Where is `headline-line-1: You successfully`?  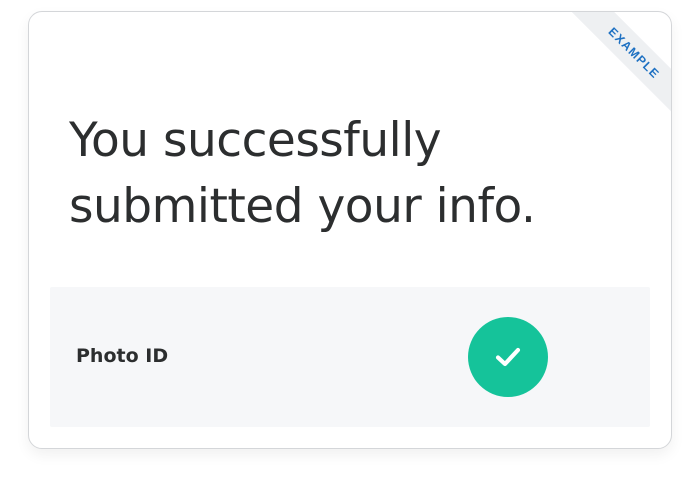 headline-line-1: You successfully is located at coordinates (255, 140).